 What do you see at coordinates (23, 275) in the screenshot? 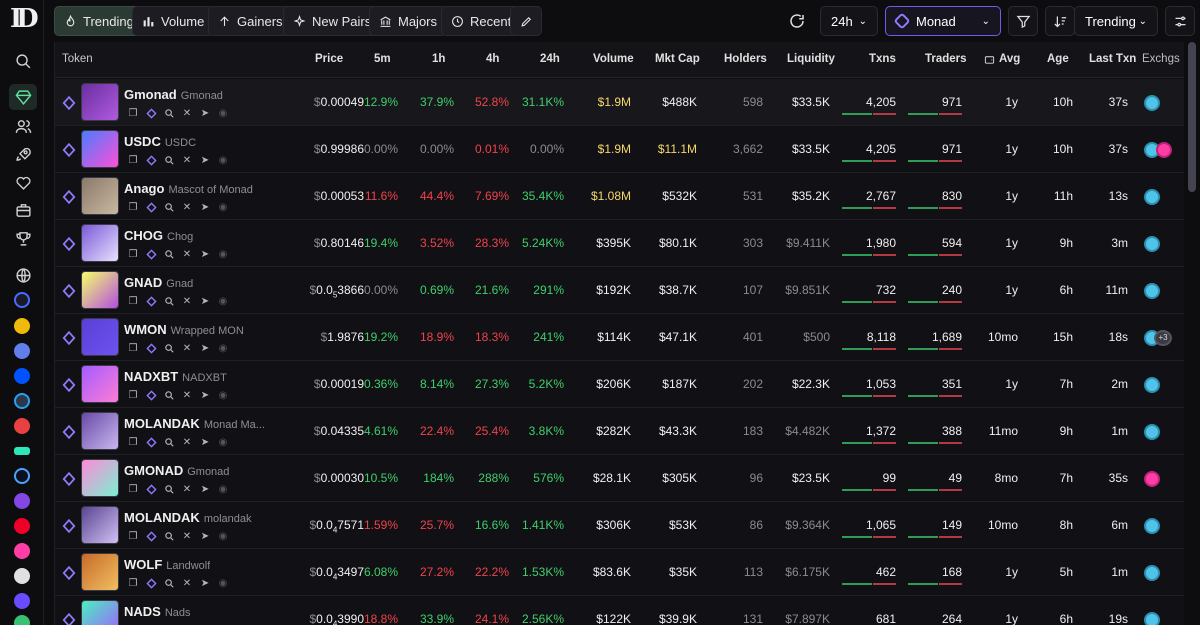
I see `globe-icon` at bounding box center [23, 275].